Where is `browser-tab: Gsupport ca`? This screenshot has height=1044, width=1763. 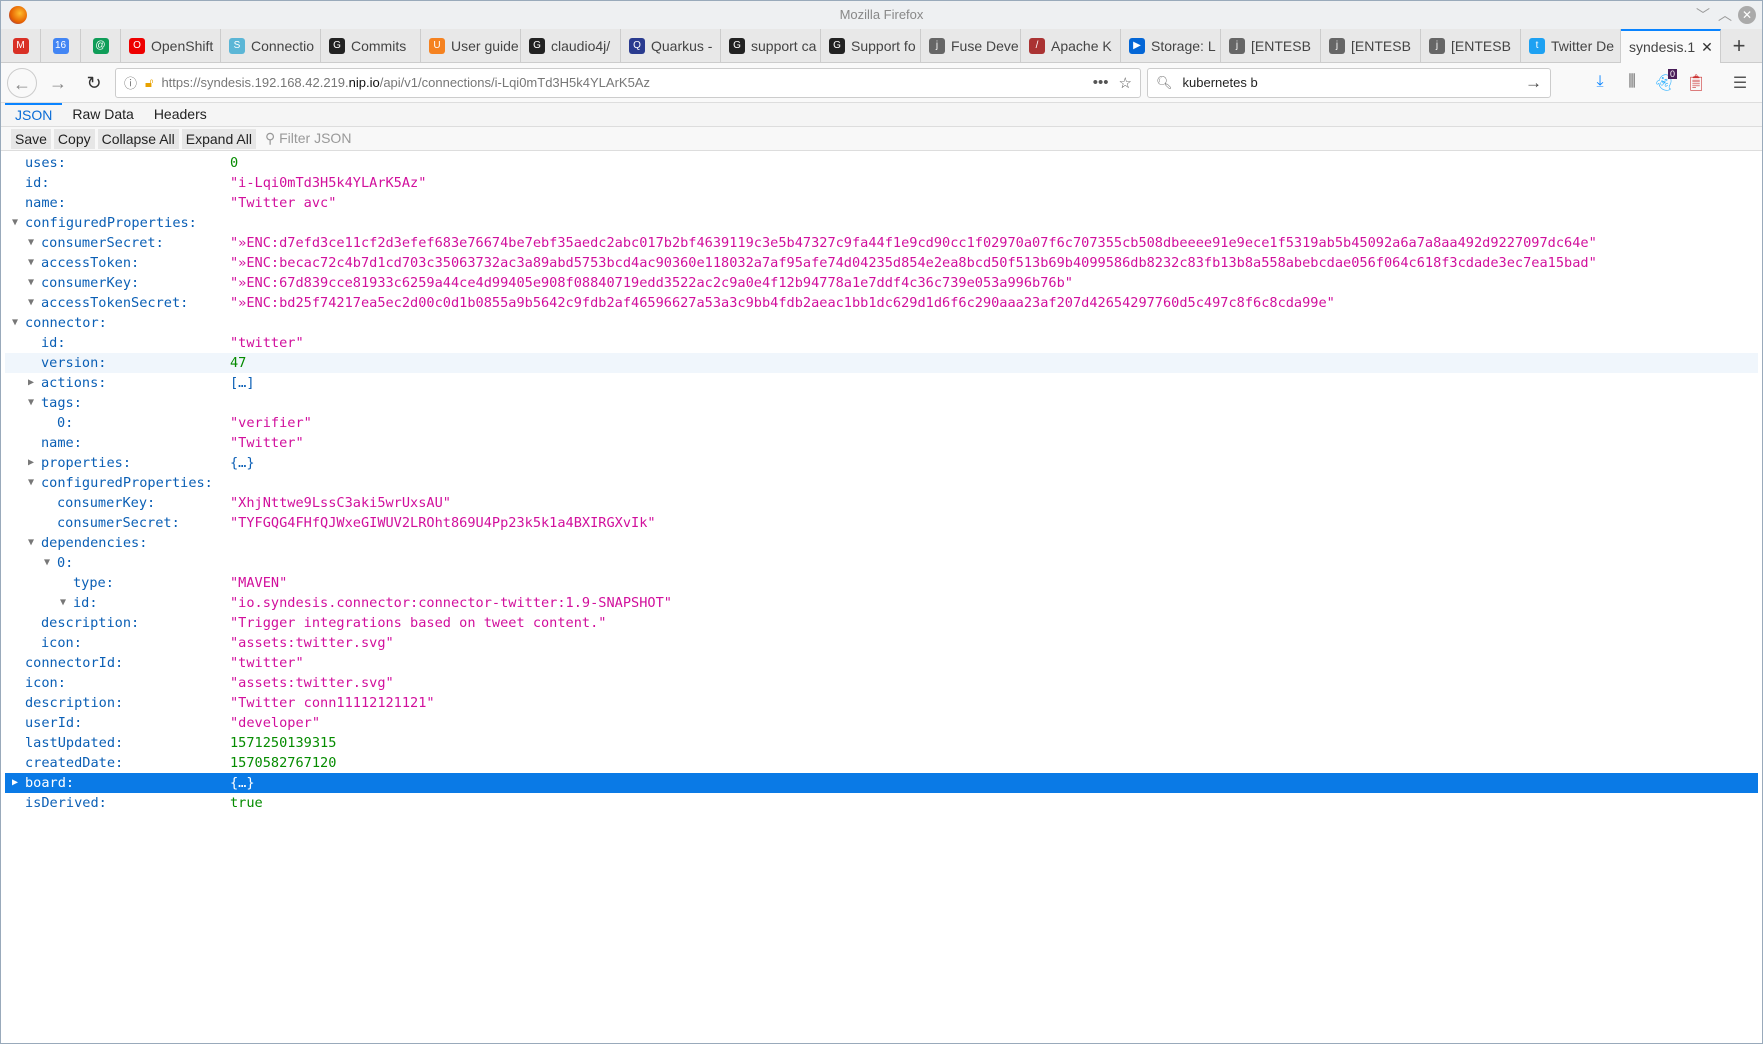
browser-tab: Gsupport ca is located at coordinates (771, 46).